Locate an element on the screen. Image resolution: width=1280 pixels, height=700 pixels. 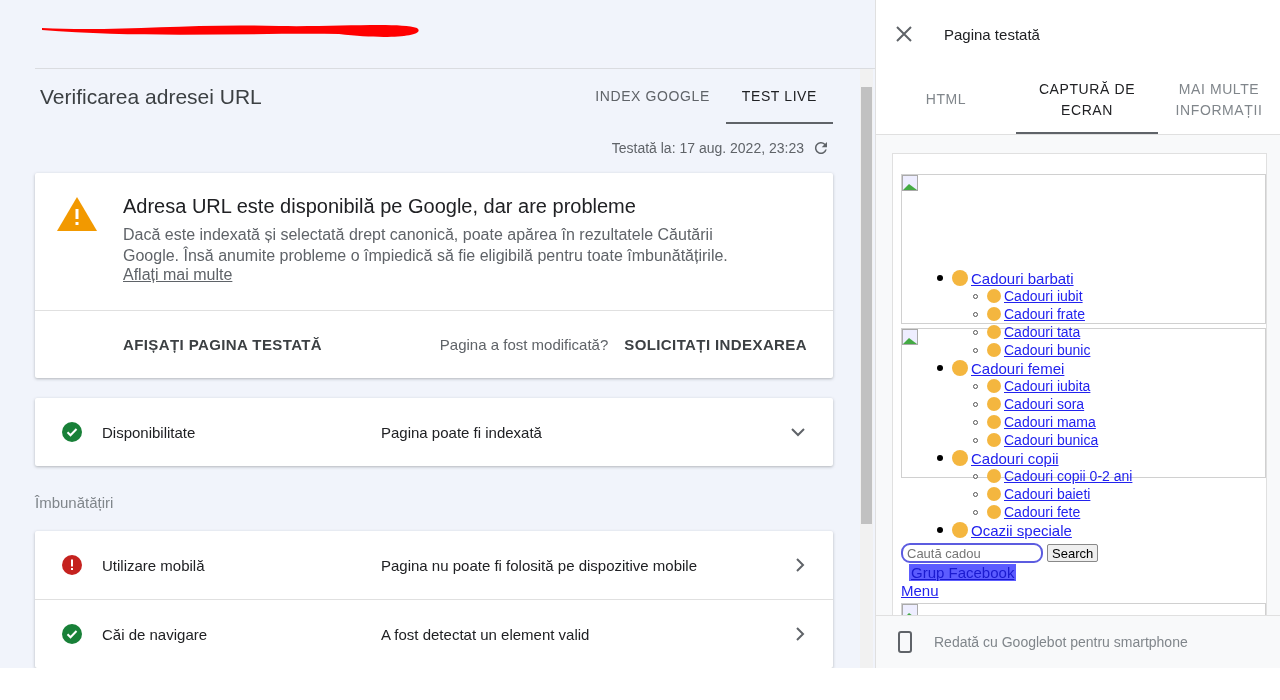
submenu-link: Cadouri copii 0-2 ani is located at coordinates (1068, 476).